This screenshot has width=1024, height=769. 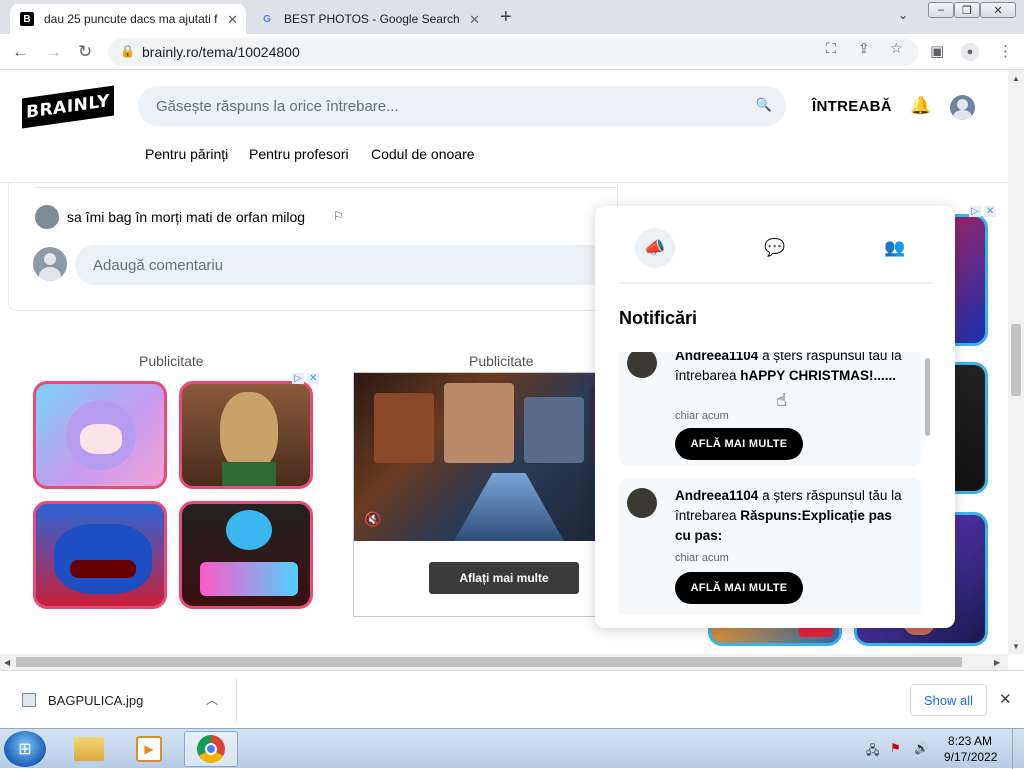 I want to click on network-icon: 🖧, so click(x=872, y=751).